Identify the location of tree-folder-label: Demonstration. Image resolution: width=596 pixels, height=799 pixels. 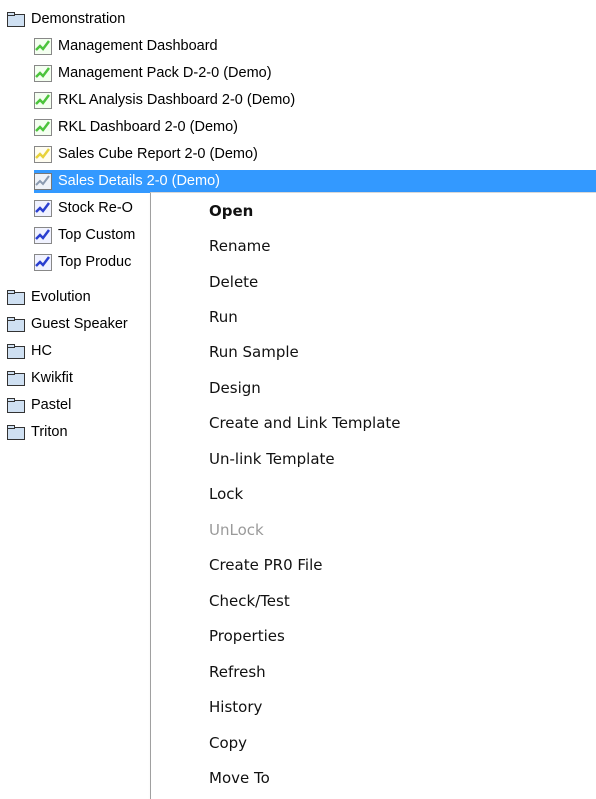
(78, 19).